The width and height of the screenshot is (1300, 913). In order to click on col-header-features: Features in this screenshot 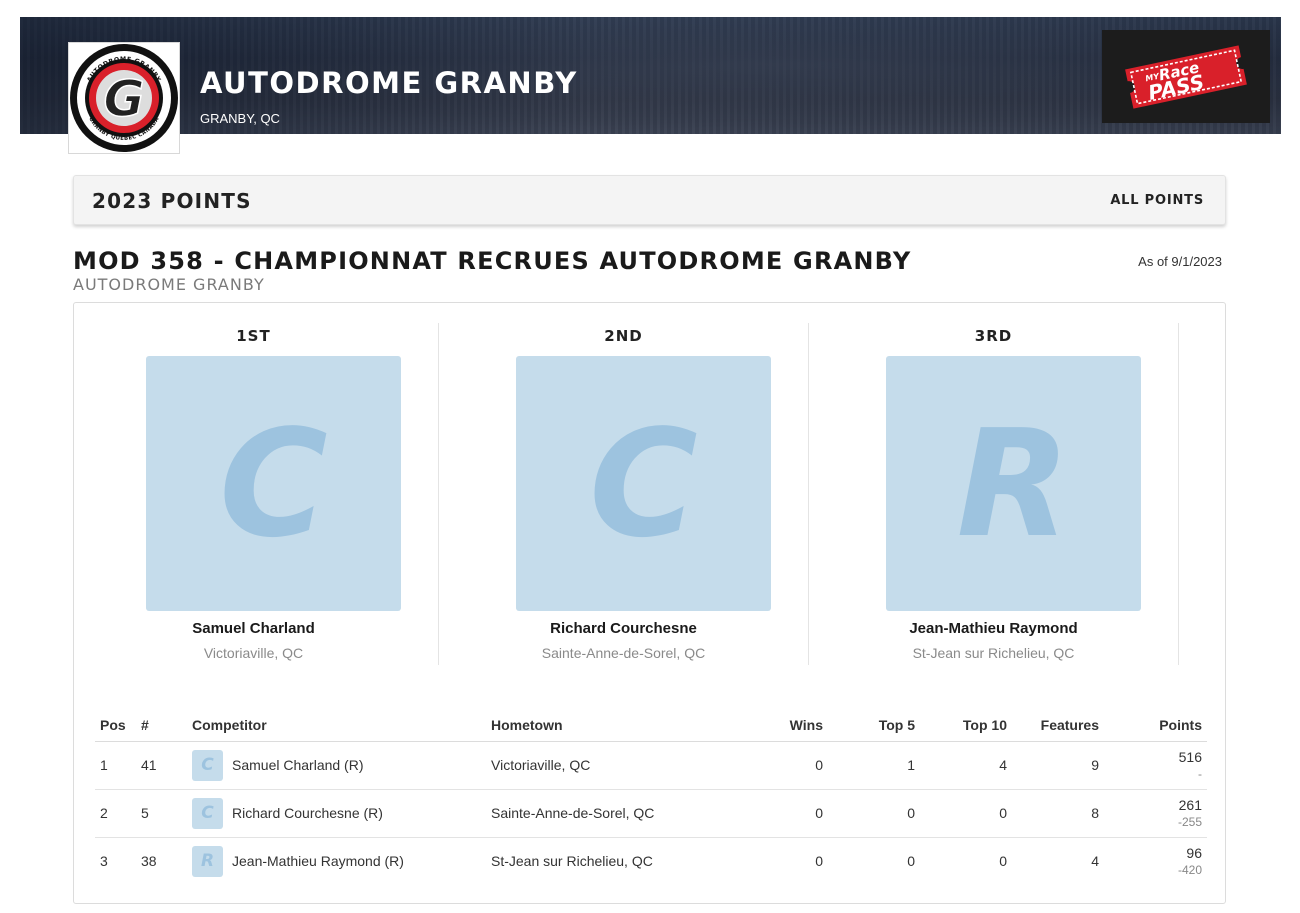, I will do `click(1053, 725)`.